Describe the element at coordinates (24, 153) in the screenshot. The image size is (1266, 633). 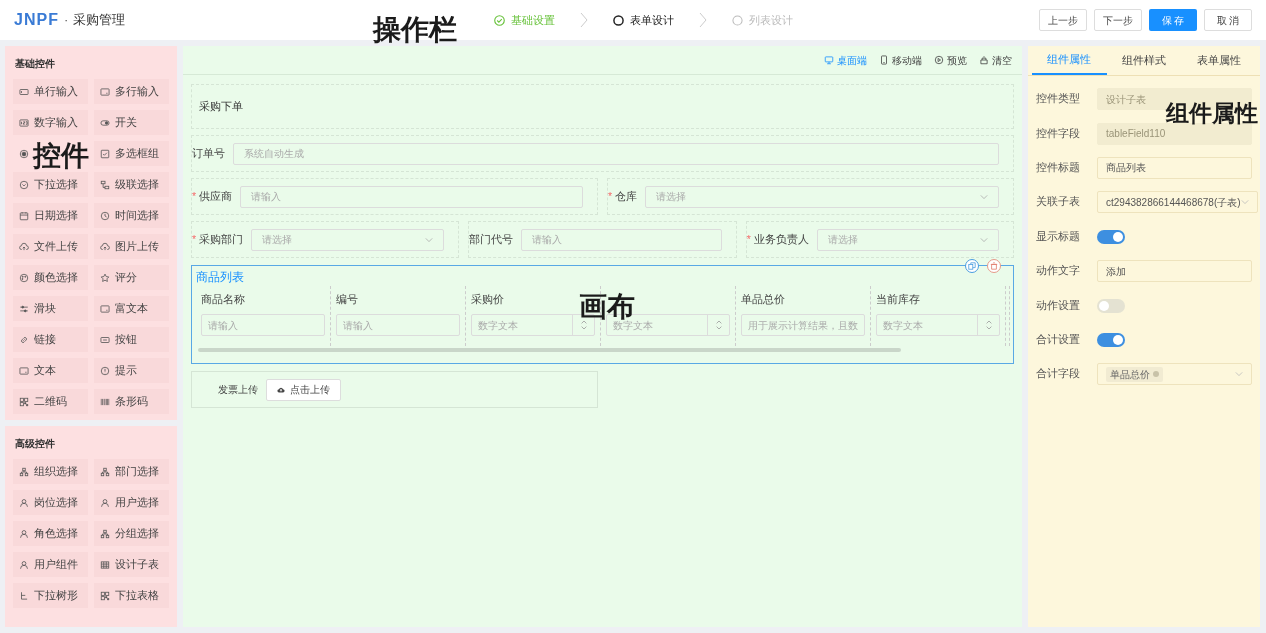
I see `radio-icon` at that location.